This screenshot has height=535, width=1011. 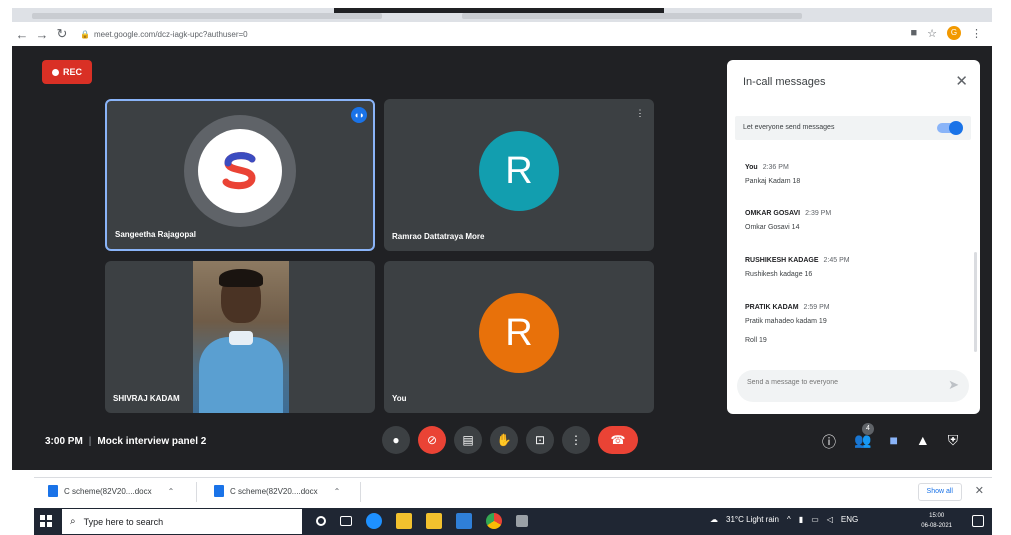 I want to click on s-logo-icon, so click(x=239, y=171).